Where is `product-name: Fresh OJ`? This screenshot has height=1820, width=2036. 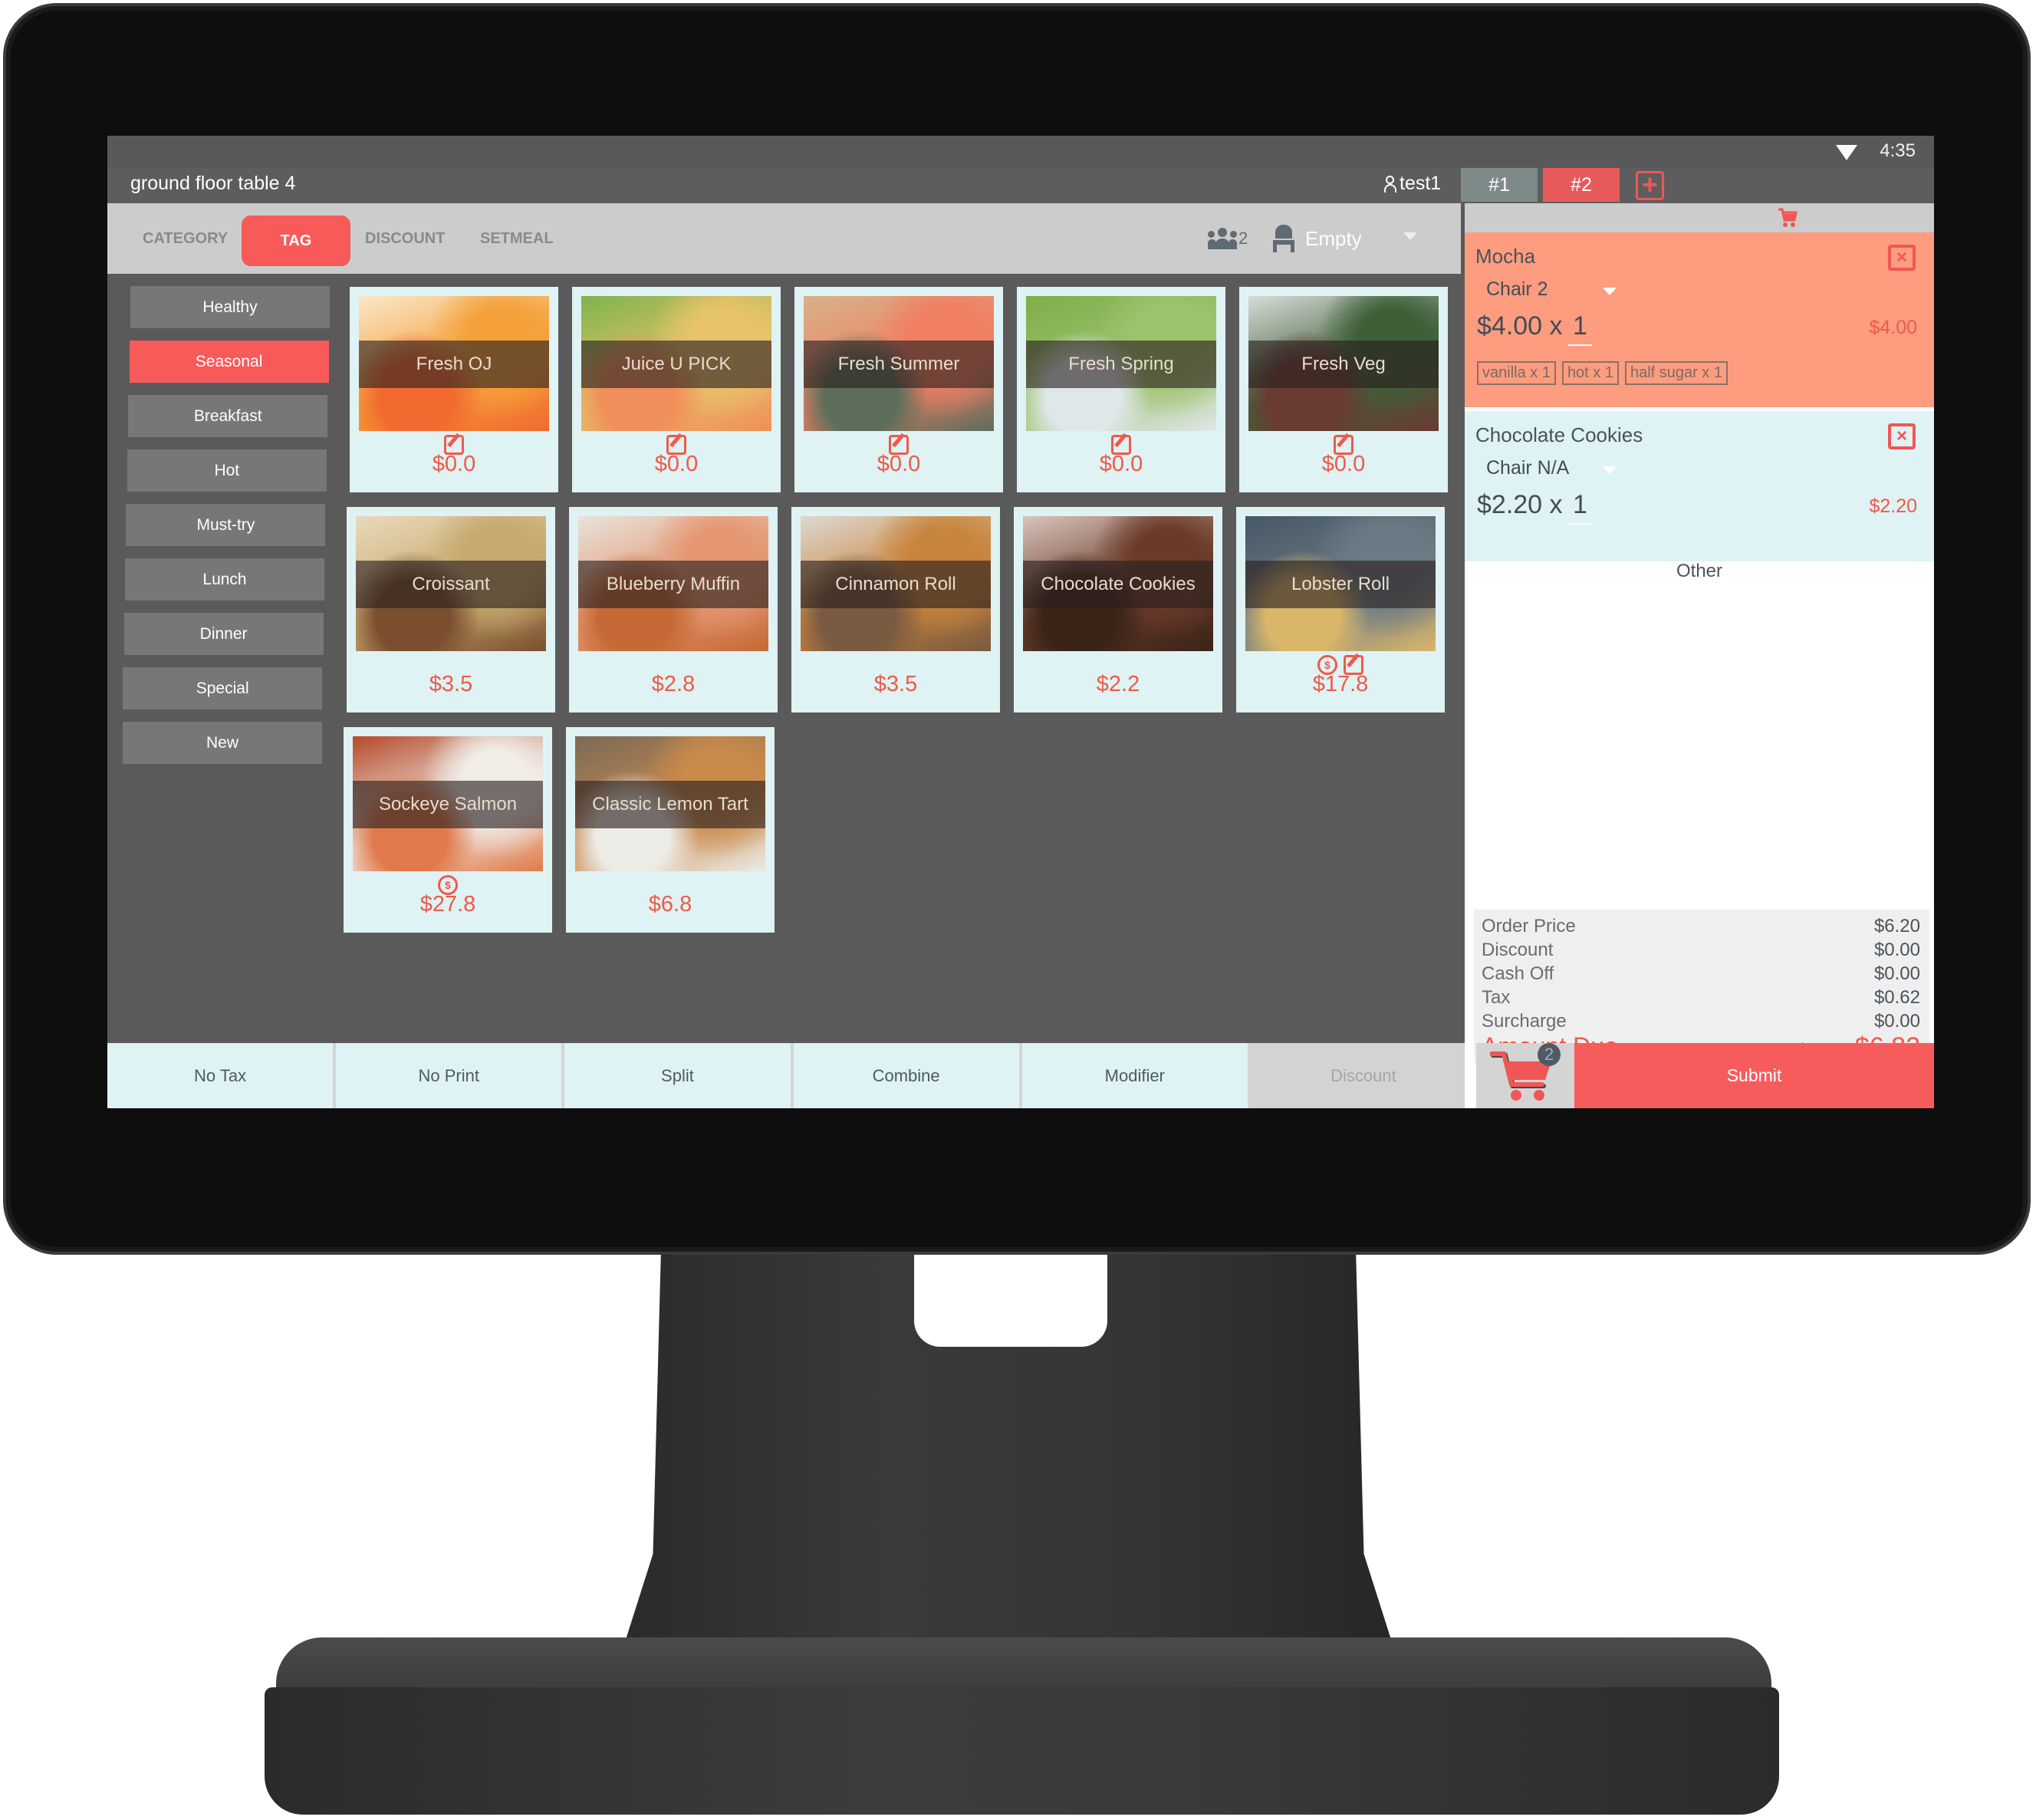 product-name: Fresh OJ is located at coordinates (454, 365).